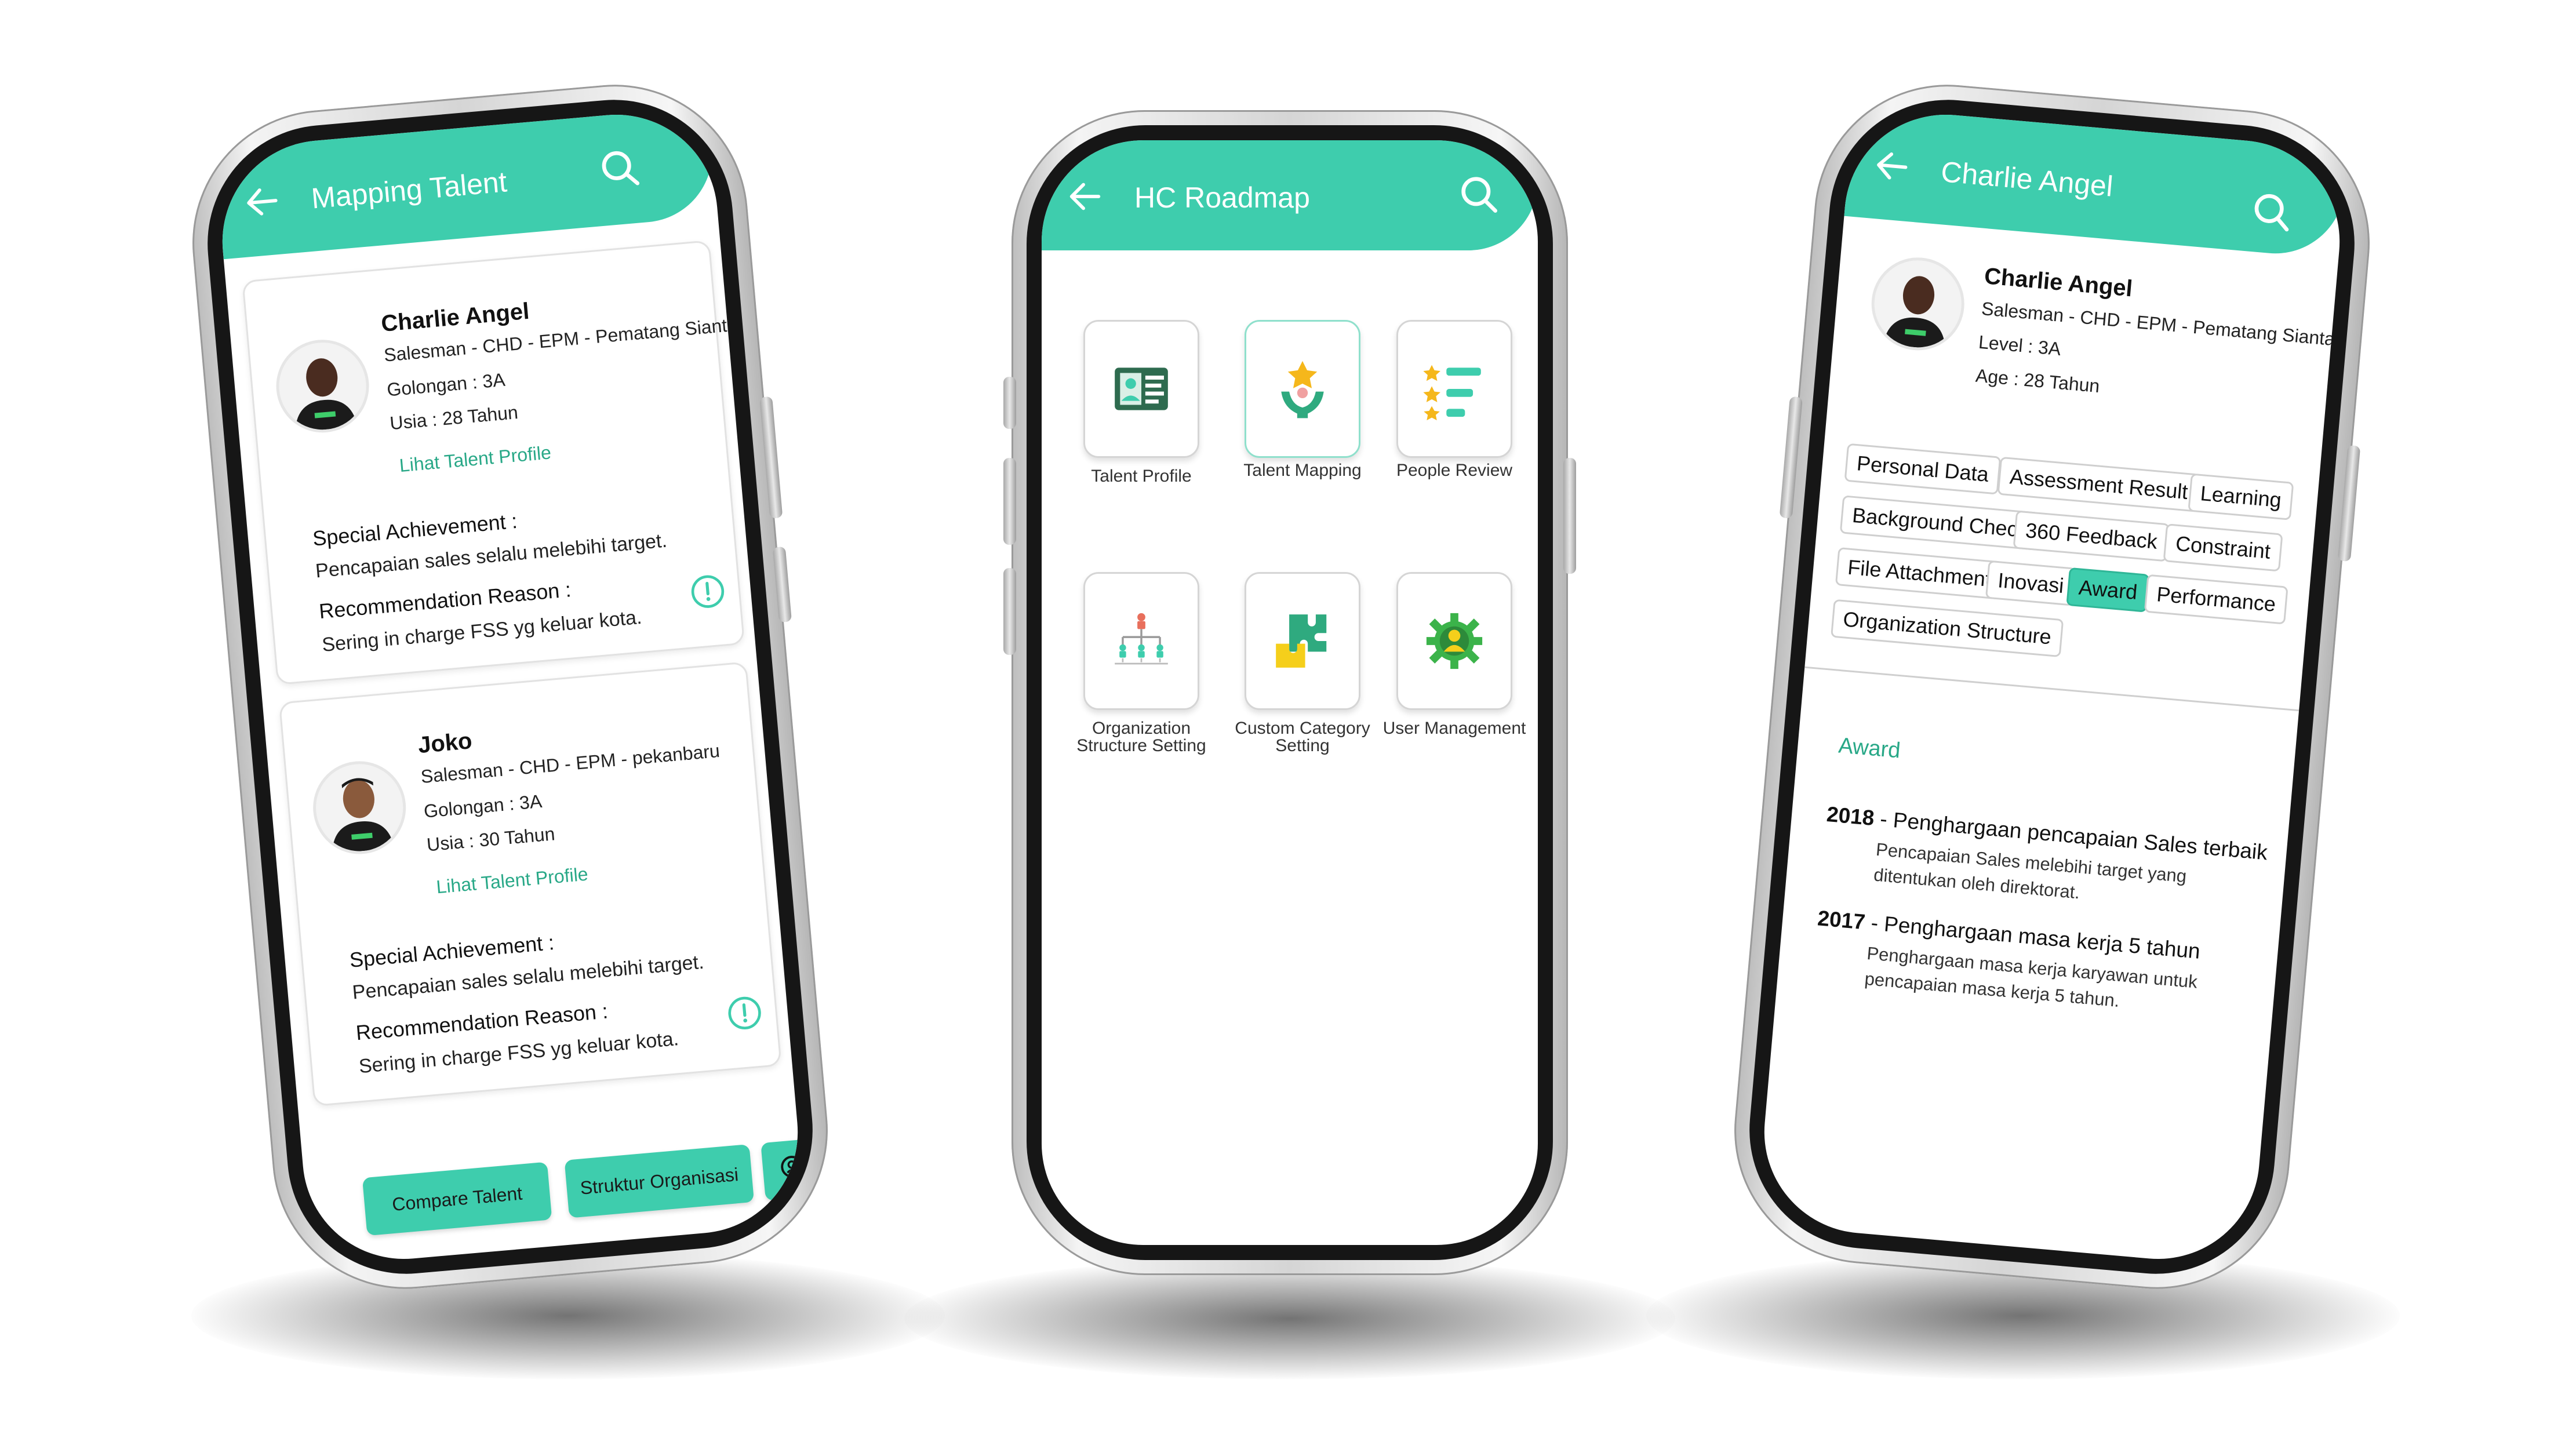  I want to click on menu-talent-profile, so click(1141, 389).